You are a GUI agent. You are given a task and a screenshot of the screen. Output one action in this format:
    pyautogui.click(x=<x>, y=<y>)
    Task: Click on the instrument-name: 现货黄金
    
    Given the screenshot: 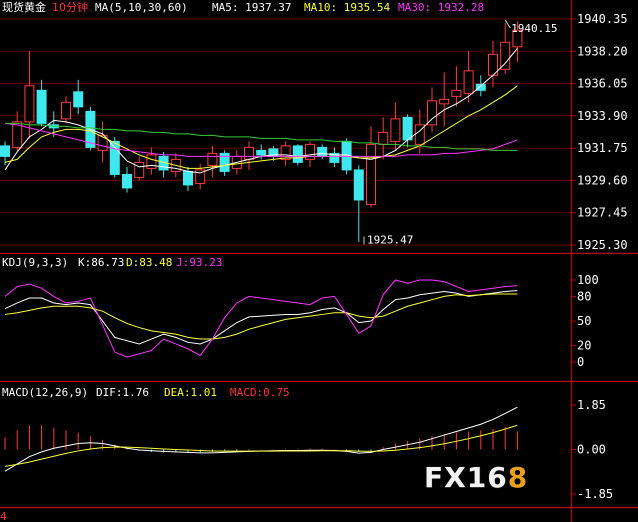 What is the action you would take?
    pyautogui.click(x=24, y=7)
    